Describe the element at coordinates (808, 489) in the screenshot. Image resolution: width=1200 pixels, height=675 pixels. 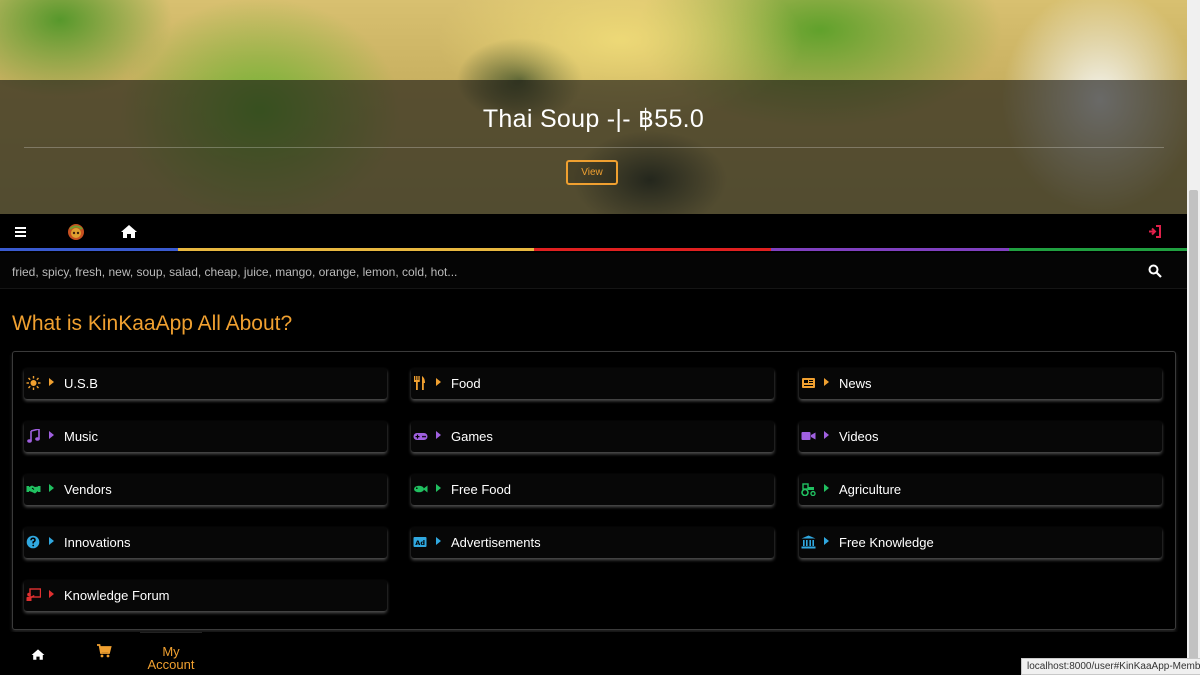
I see `tractor-icon` at that location.